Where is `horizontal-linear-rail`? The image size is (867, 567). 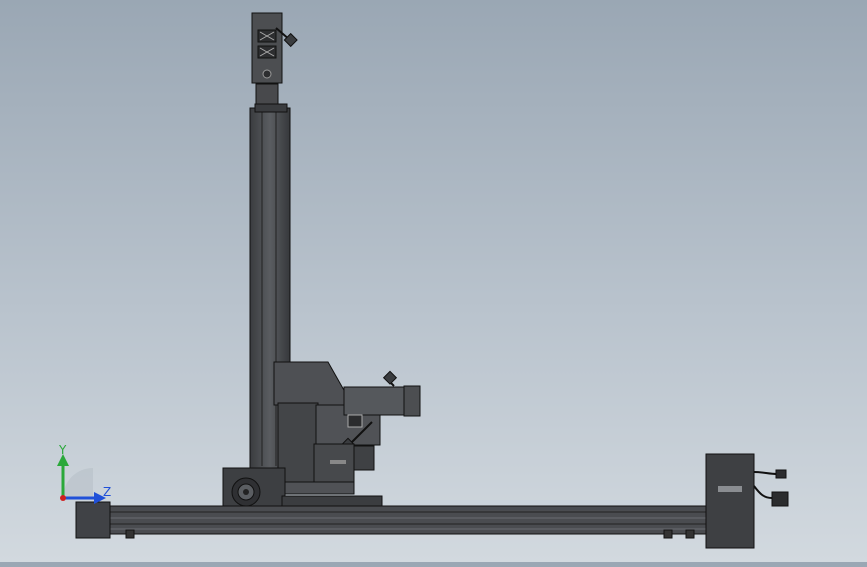
horizontal-linear-rail is located at coordinates (406, 520).